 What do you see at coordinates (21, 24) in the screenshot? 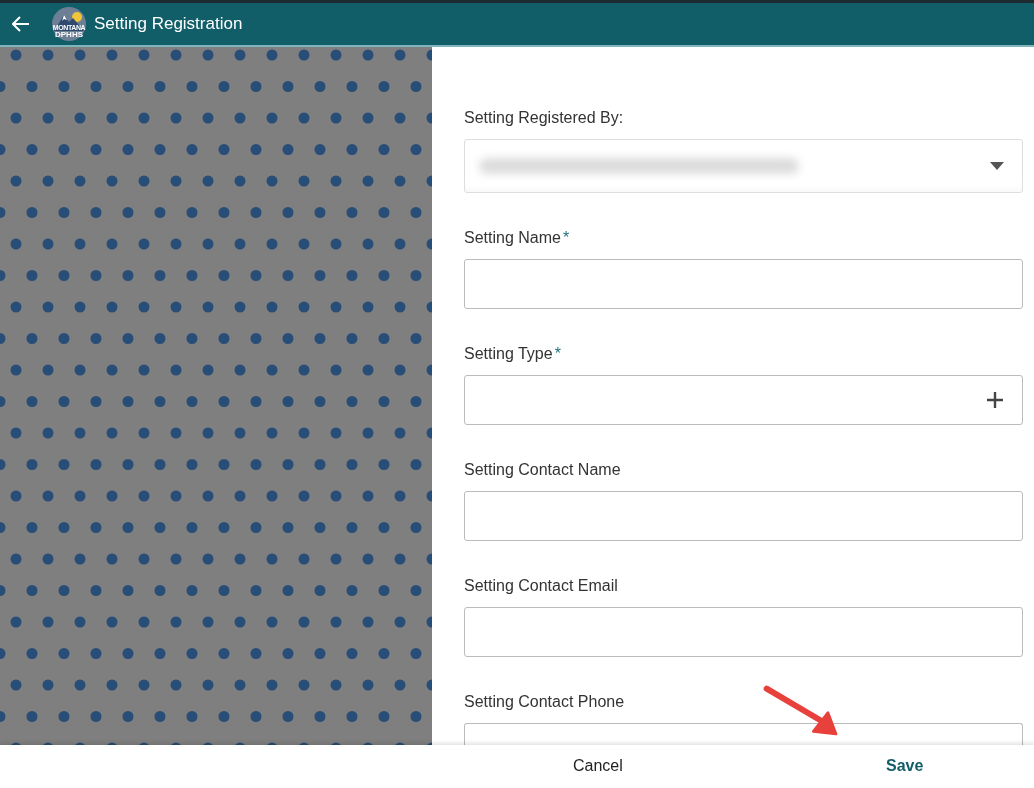
I see `back-arrow-icon` at bounding box center [21, 24].